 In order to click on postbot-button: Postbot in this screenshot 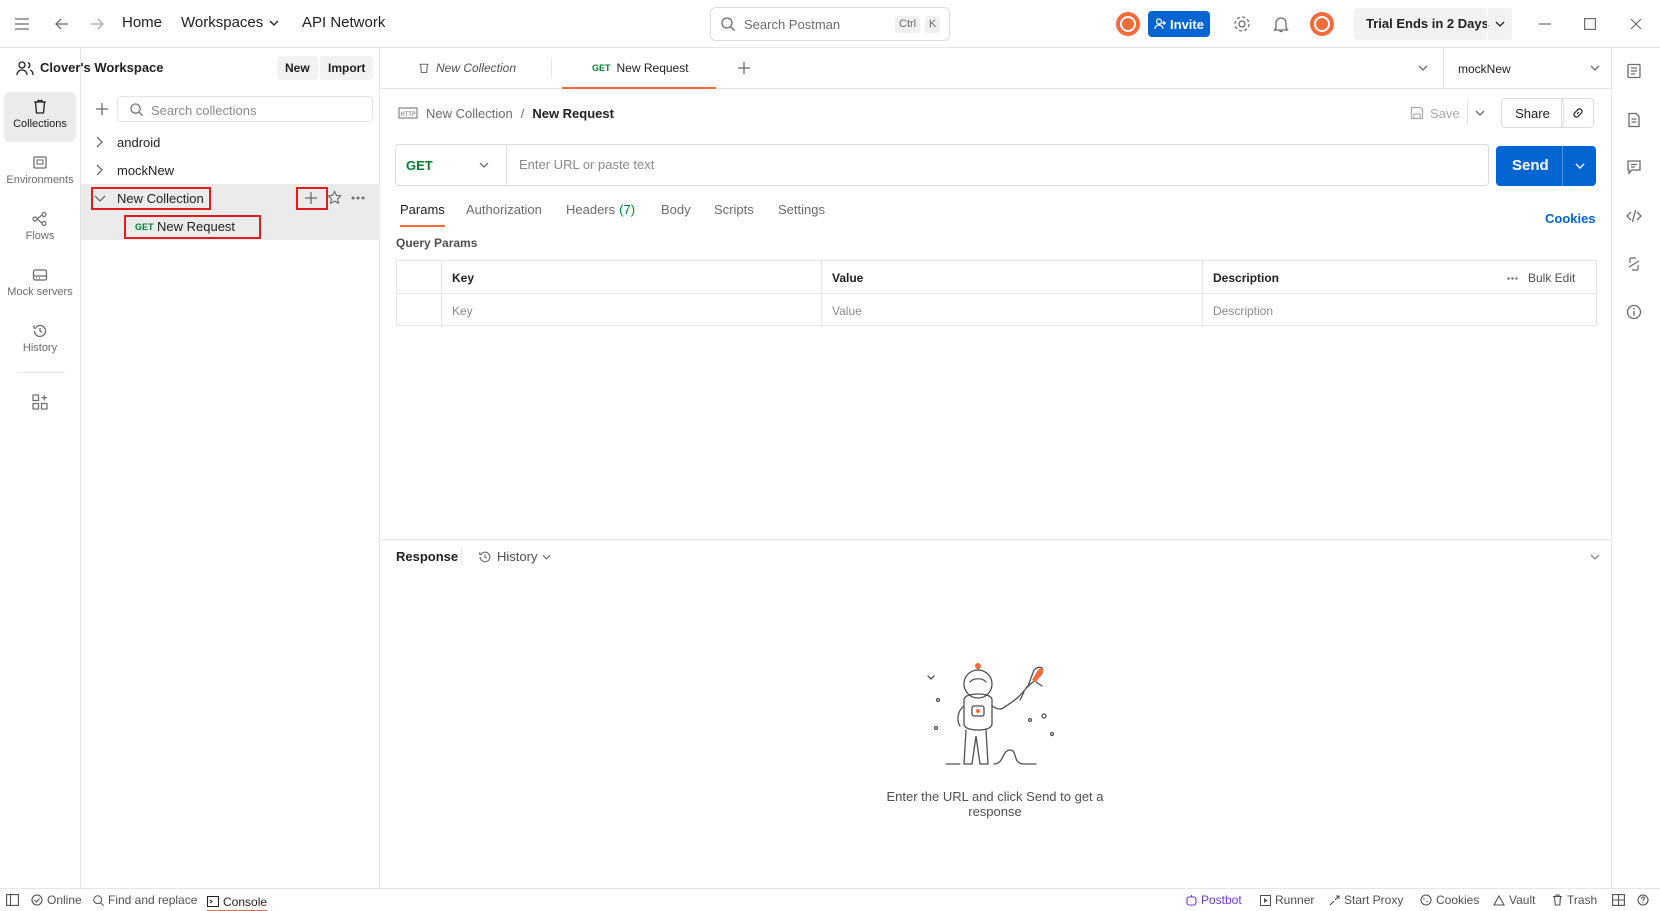, I will do `click(1214, 900)`.